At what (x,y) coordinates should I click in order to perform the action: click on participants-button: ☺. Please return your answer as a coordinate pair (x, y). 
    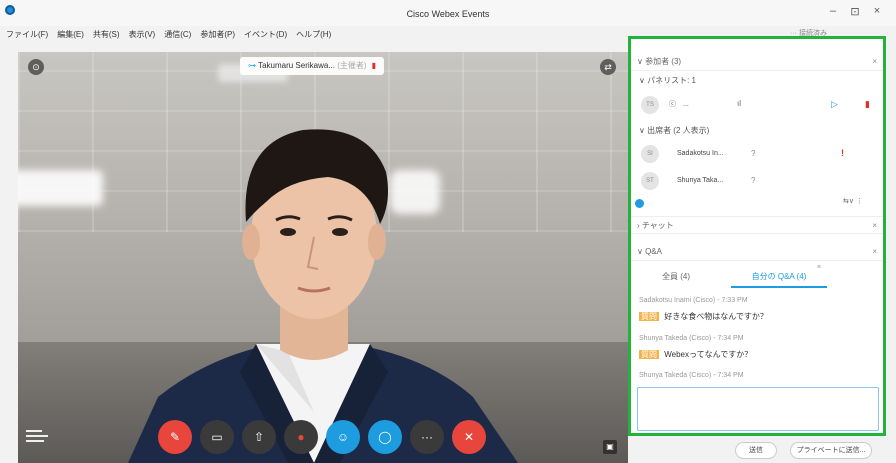
    Looking at the image, I should click on (343, 437).